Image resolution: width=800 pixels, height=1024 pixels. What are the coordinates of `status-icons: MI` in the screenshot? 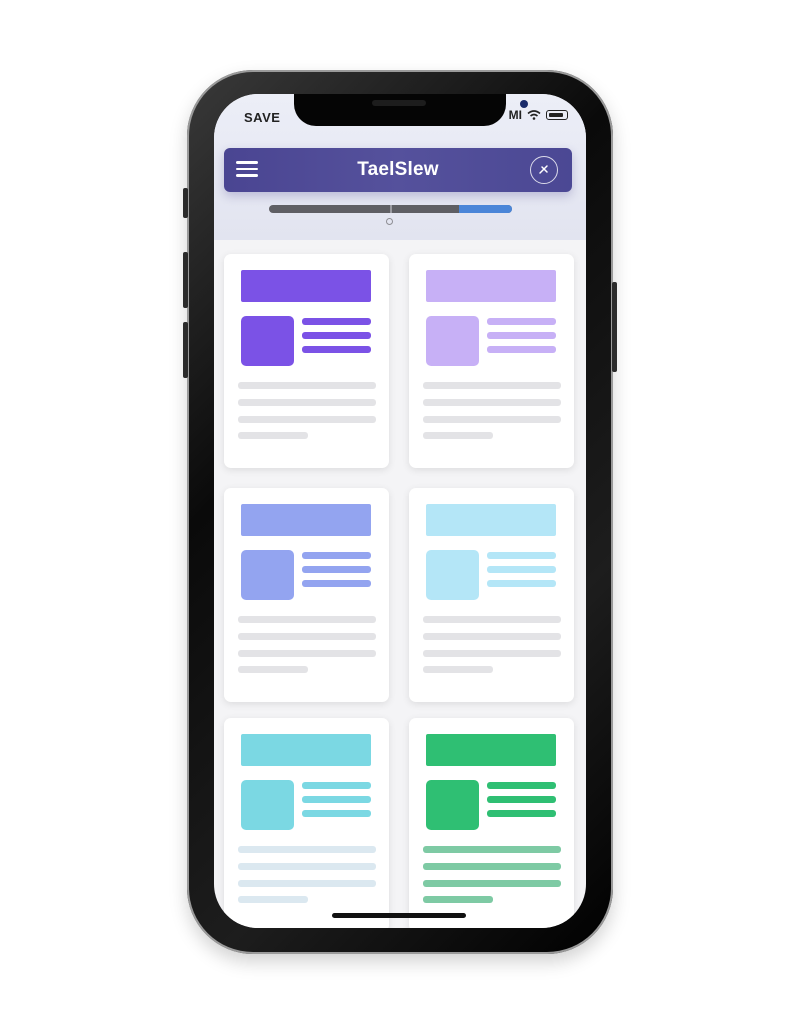 It's located at (538, 115).